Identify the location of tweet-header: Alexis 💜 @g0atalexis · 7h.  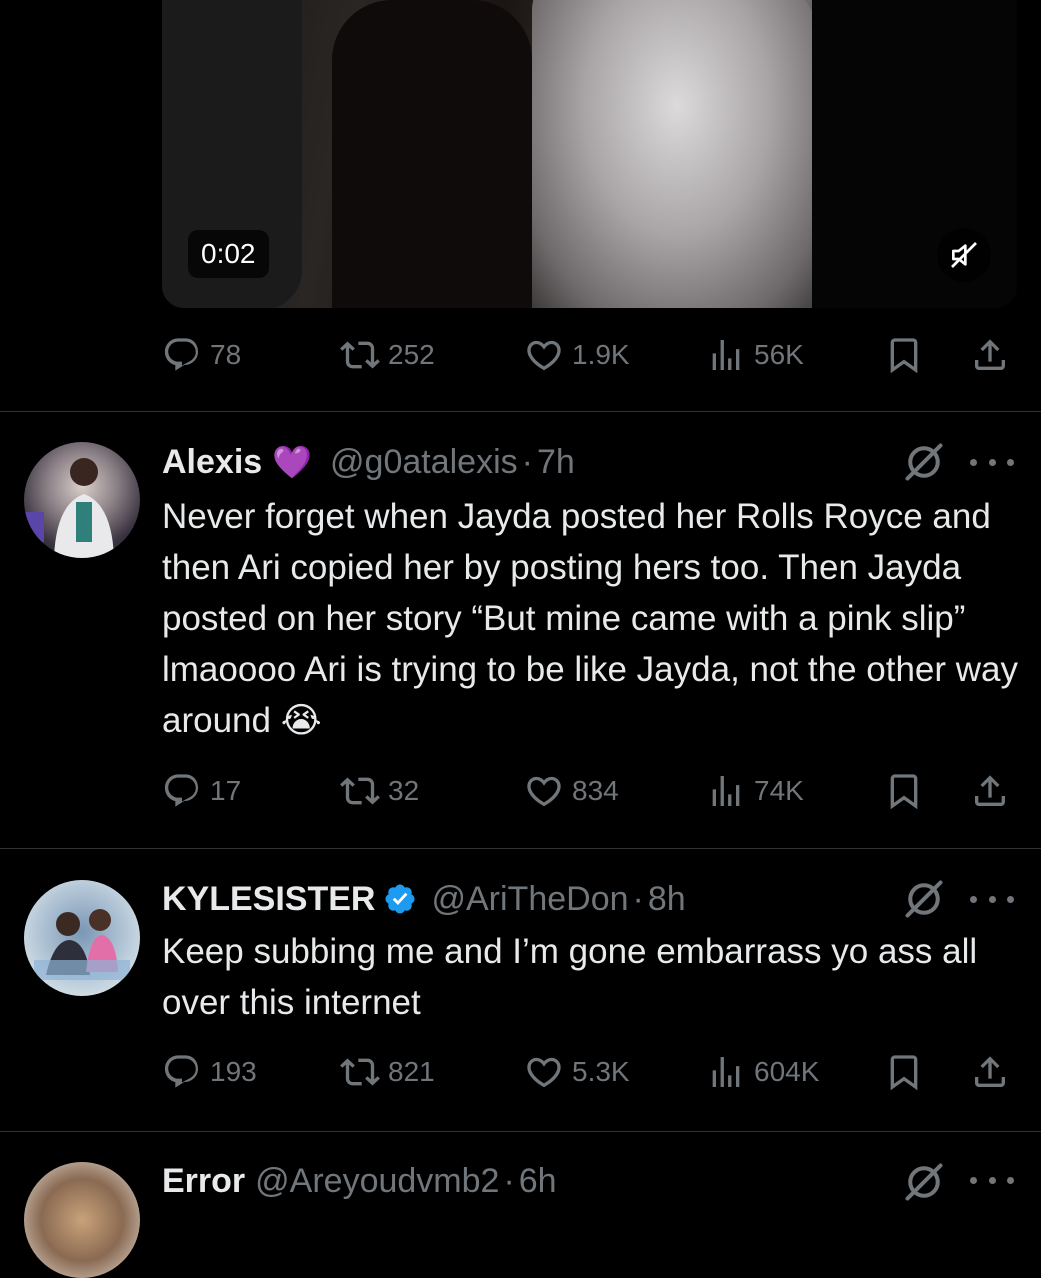
(368, 462).